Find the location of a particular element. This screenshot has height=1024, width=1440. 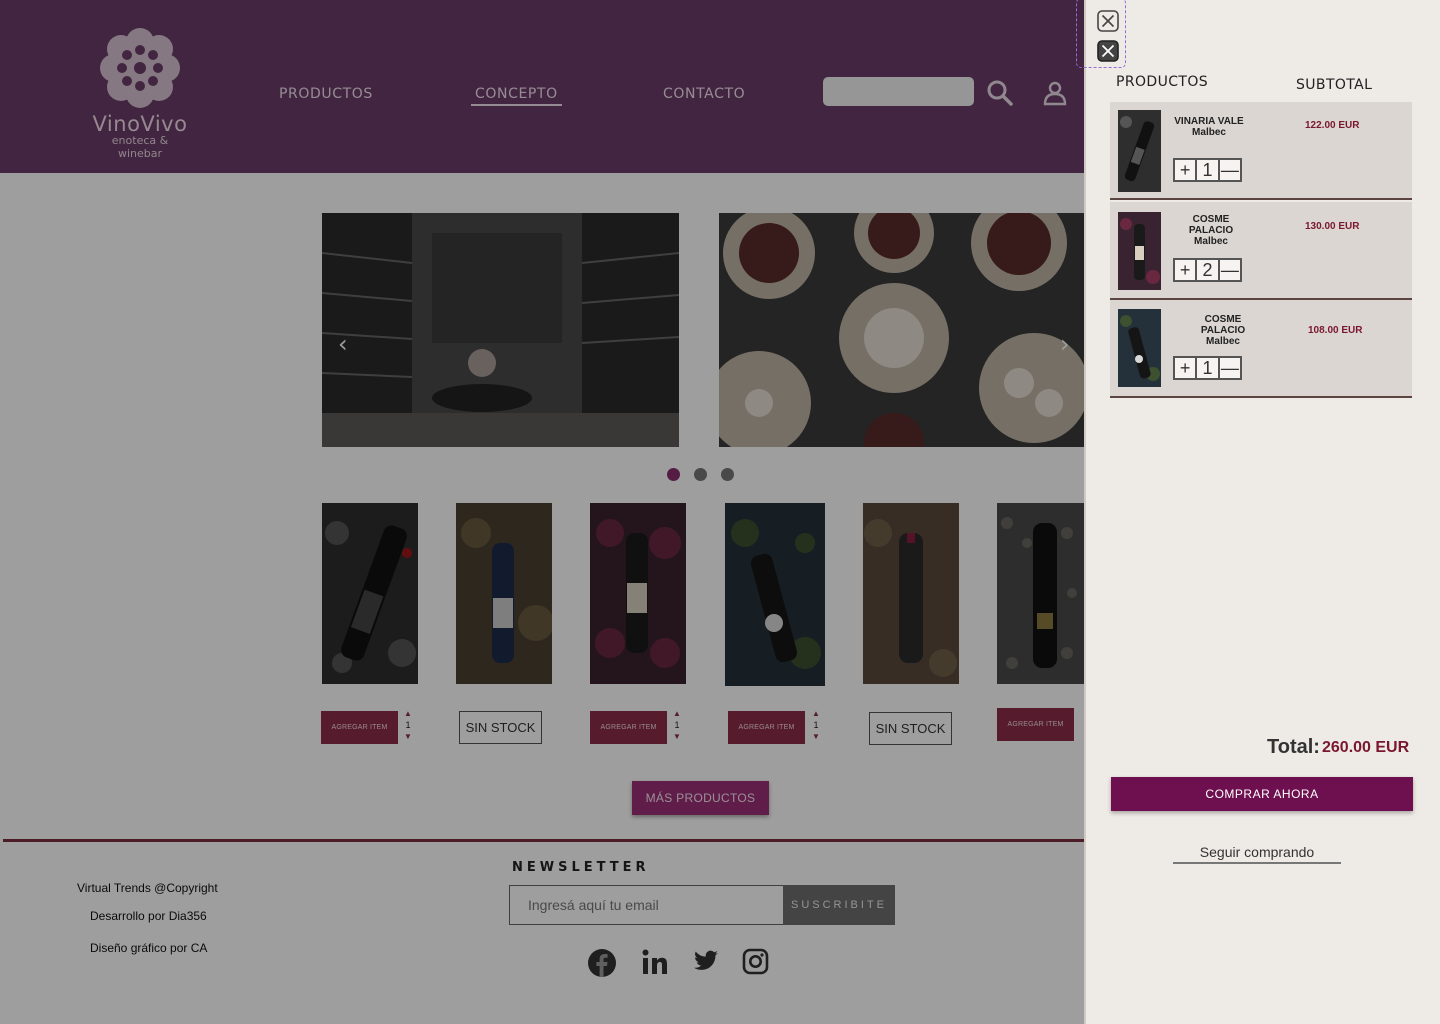

quantity-value: 2 is located at coordinates (1208, 270).